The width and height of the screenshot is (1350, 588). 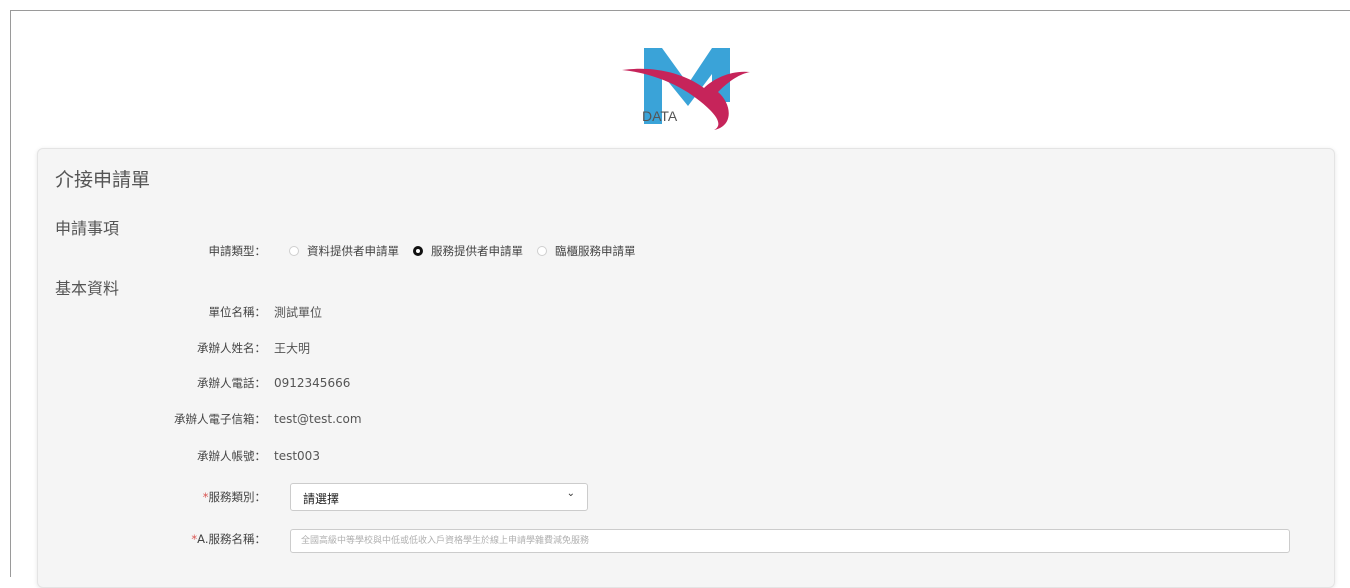 I want to click on select-value: 請選擇, so click(x=321, y=499).